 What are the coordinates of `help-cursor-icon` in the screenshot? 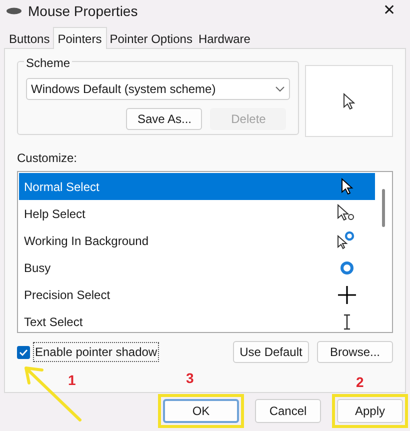 It's located at (347, 214).